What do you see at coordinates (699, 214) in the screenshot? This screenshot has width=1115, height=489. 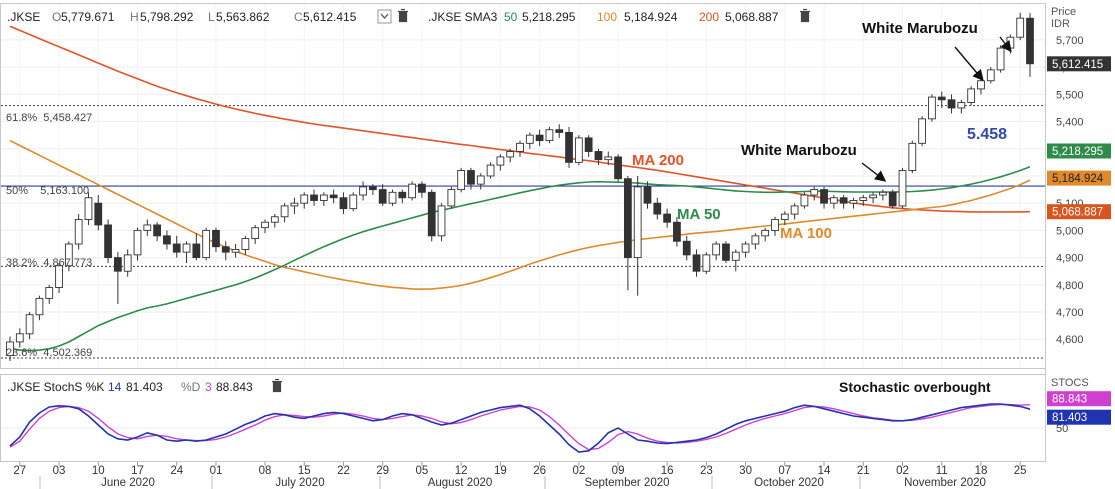 I see `annotation-ma50: MA 50` at bounding box center [699, 214].